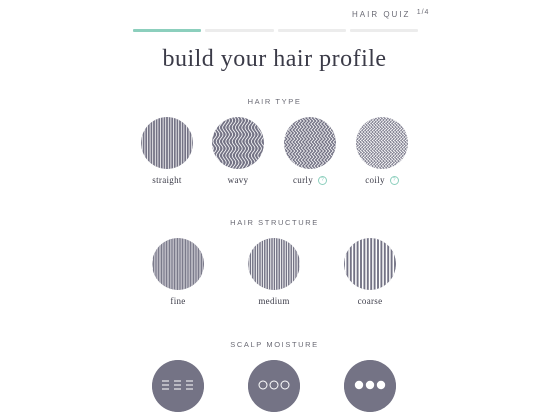 The height and width of the screenshot is (417, 549). I want to click on hair-type-option-wavy: wavy, so click(238, 151).